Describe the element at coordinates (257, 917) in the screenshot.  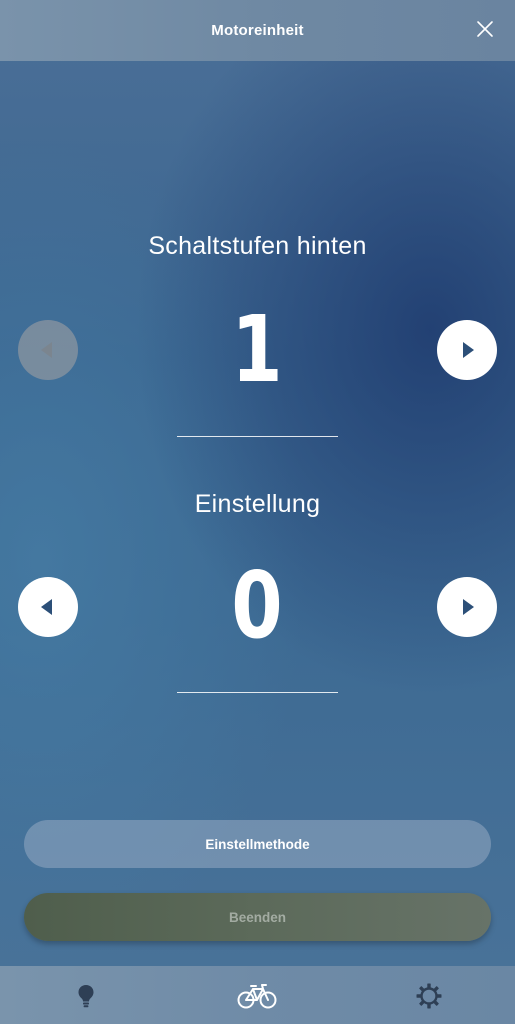
I see `finish-button: Beenden` at that location.